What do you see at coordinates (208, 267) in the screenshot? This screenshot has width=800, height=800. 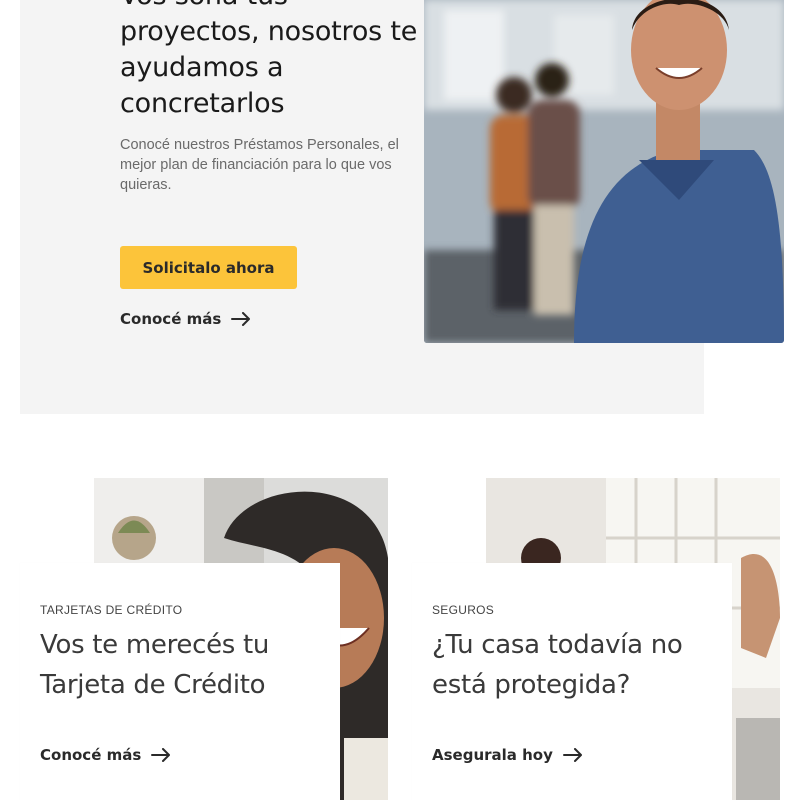 I see `solicitalo-ahora-button: Solicitalo ahora` at bounding box center [208, 267].